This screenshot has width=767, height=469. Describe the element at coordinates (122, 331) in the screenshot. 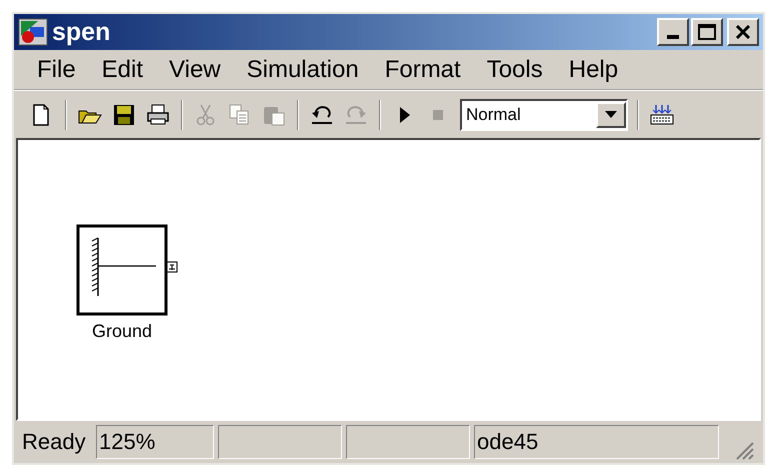

I see `block-label: Ground` at that location.